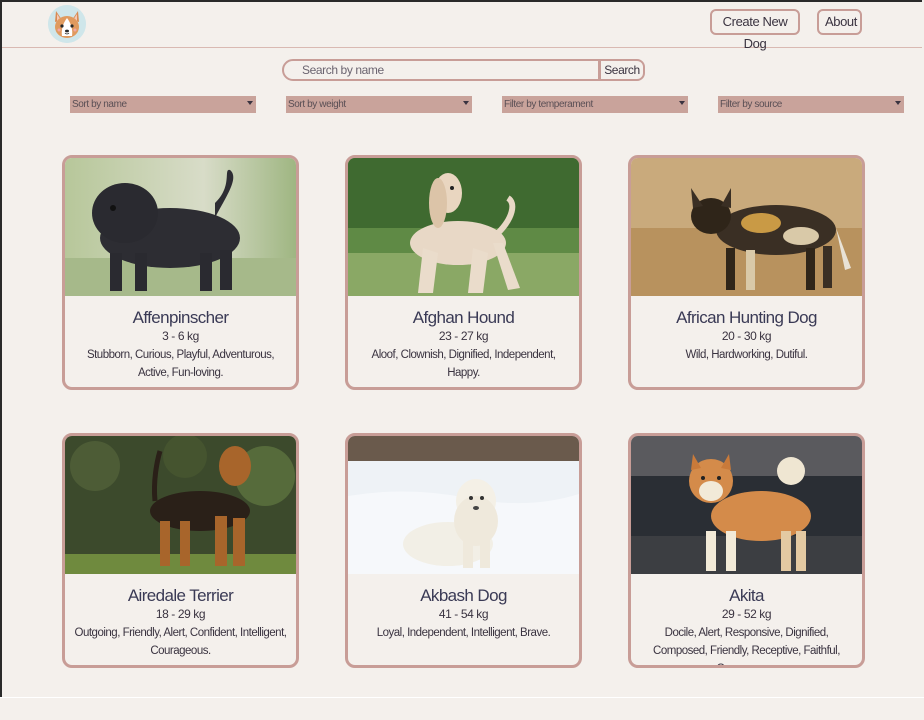 Image resolution: width=924 pixels, height=720 pixels. Describe the element at coordinates (746, 336) in the screenshot. I see `dog-weight: 20 - 30 kg` at that location.